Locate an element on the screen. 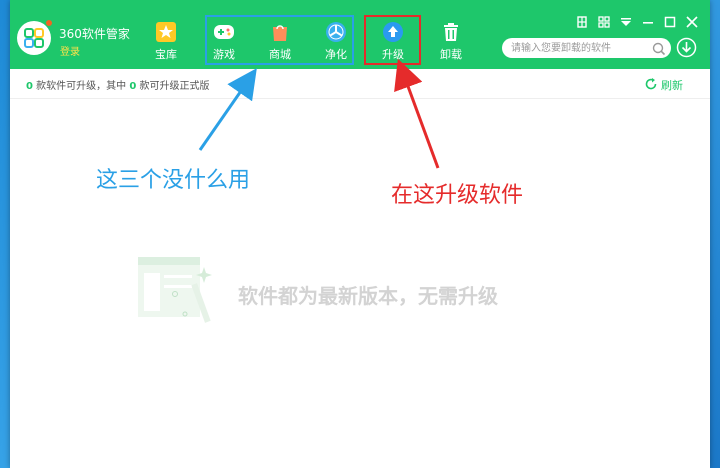 This screenshot has width=720, height=468. blue-arrow is located at coordinates (227, 109).